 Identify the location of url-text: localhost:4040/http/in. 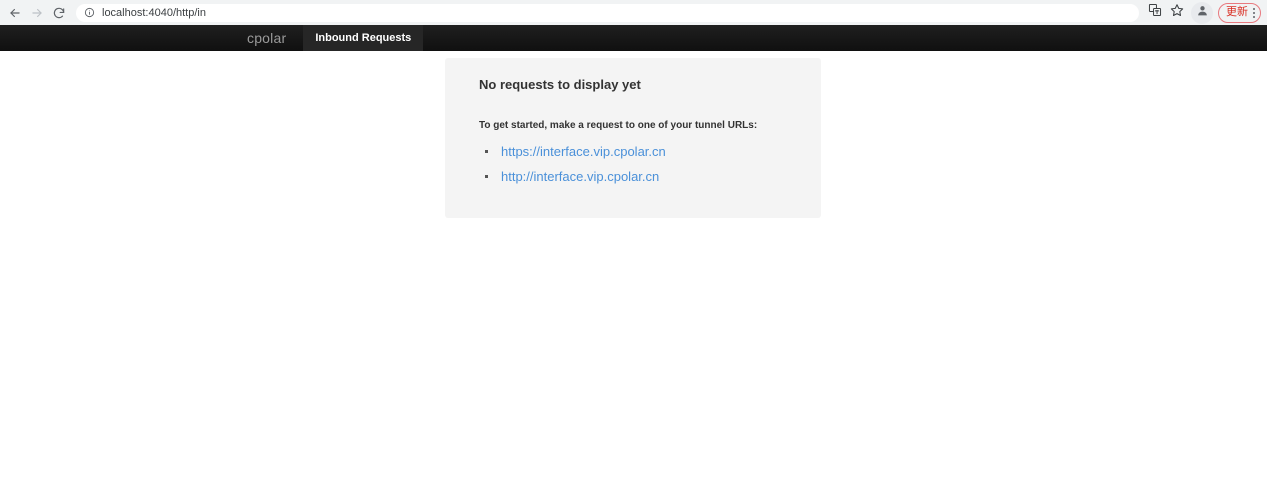
(154, 13).